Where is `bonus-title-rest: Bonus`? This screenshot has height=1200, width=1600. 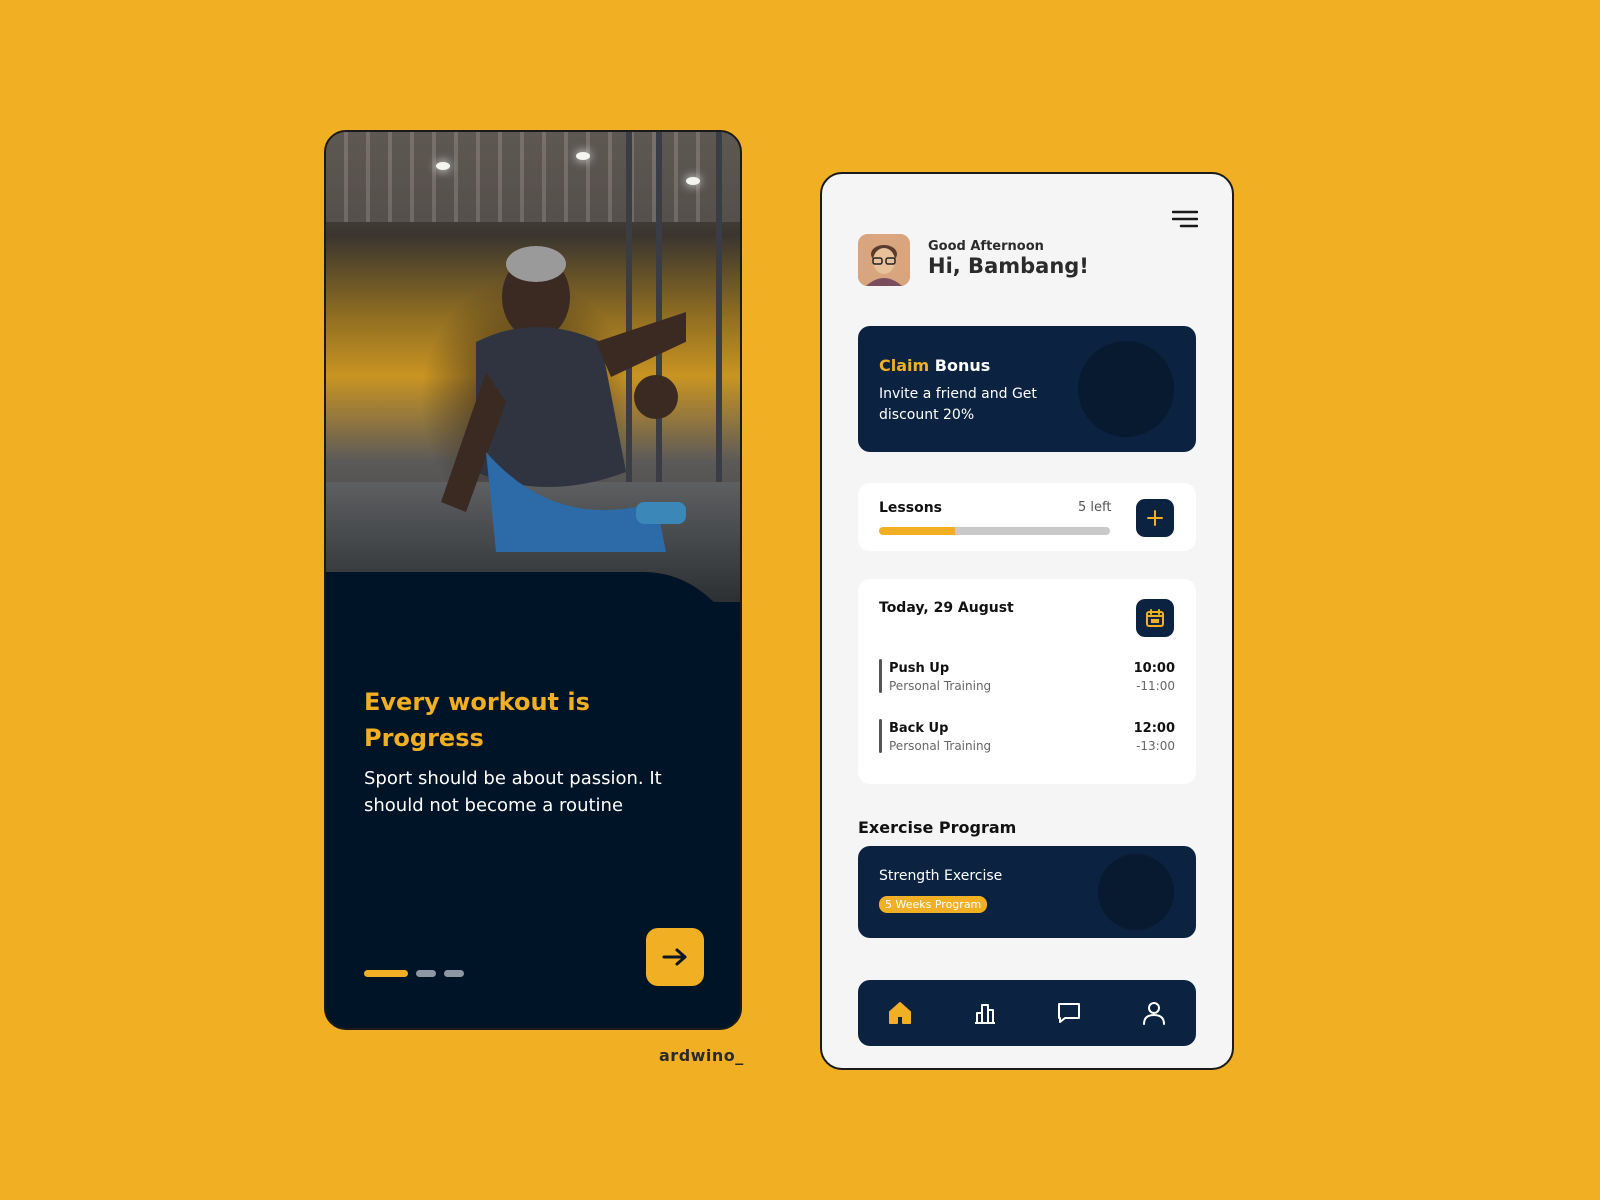 bonus-title-rest: Bonus is located at coordinates (962, 365).